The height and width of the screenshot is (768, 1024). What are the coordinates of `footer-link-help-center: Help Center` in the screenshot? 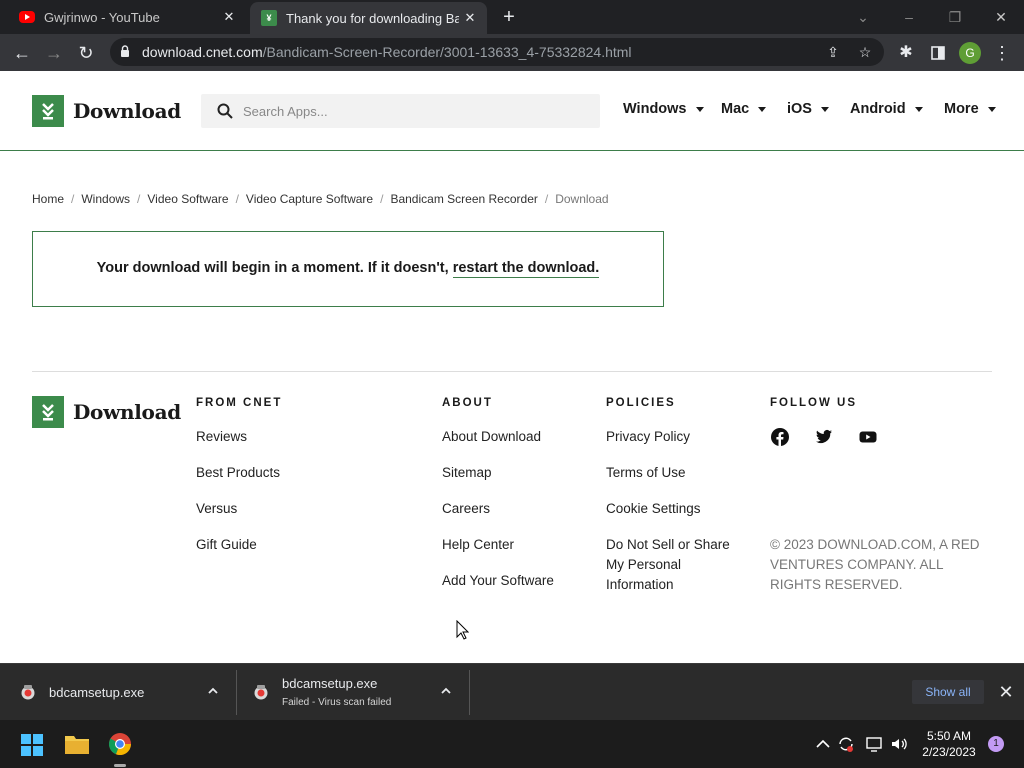 It's located at (478, 545).